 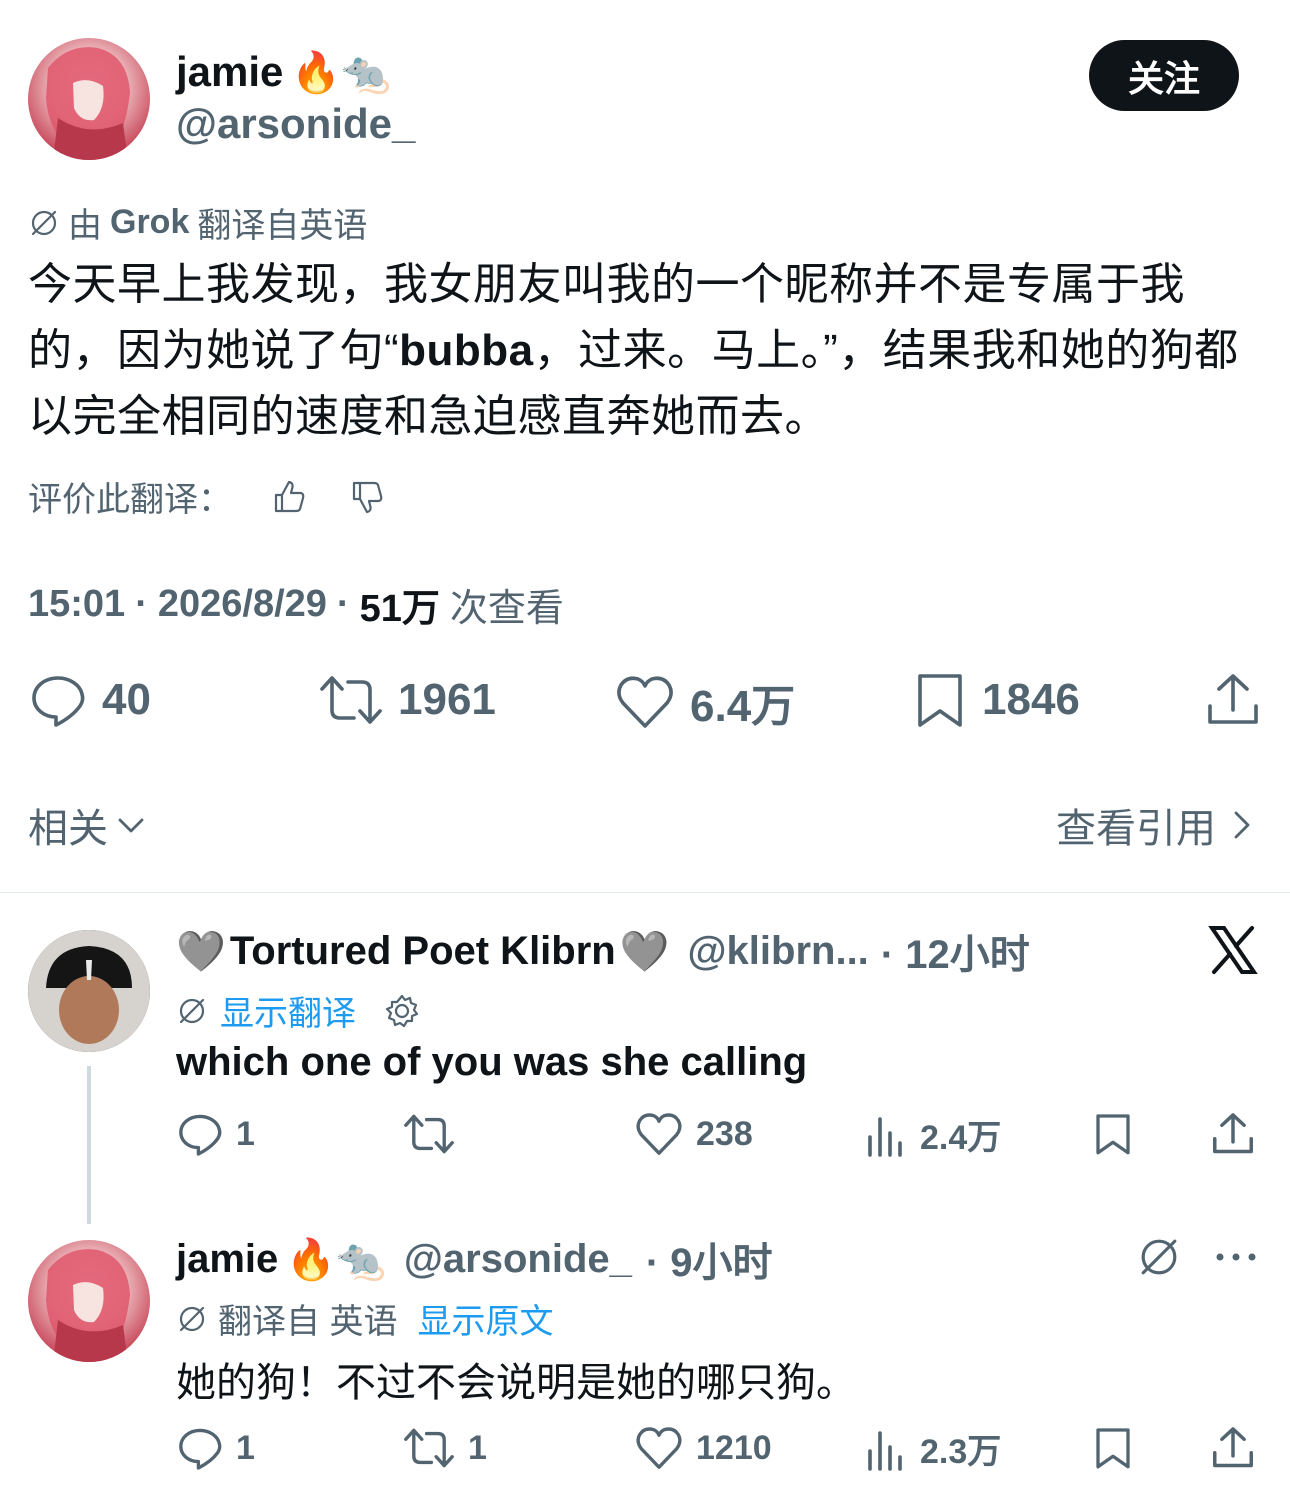 What do you see at coordinates (645, 892) in the screenshot?
I see `section-divider` at bounding box center [645, 892].